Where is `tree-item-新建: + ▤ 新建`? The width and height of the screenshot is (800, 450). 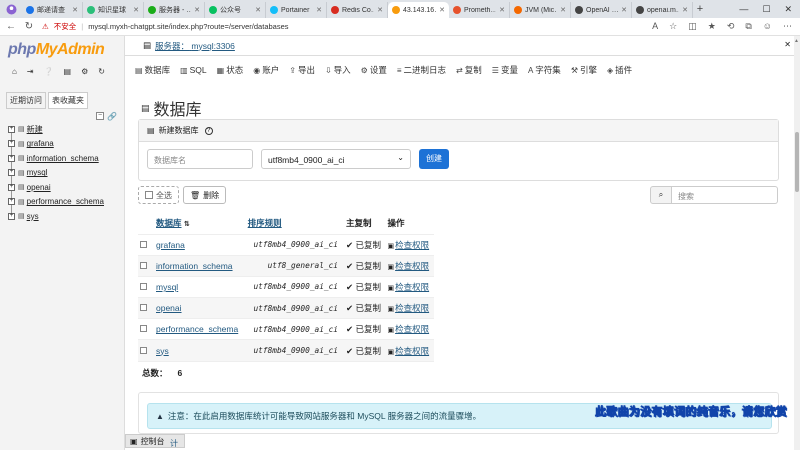 tree-item-新建: + ▤ 新建 is located at coordinates (56, 129).